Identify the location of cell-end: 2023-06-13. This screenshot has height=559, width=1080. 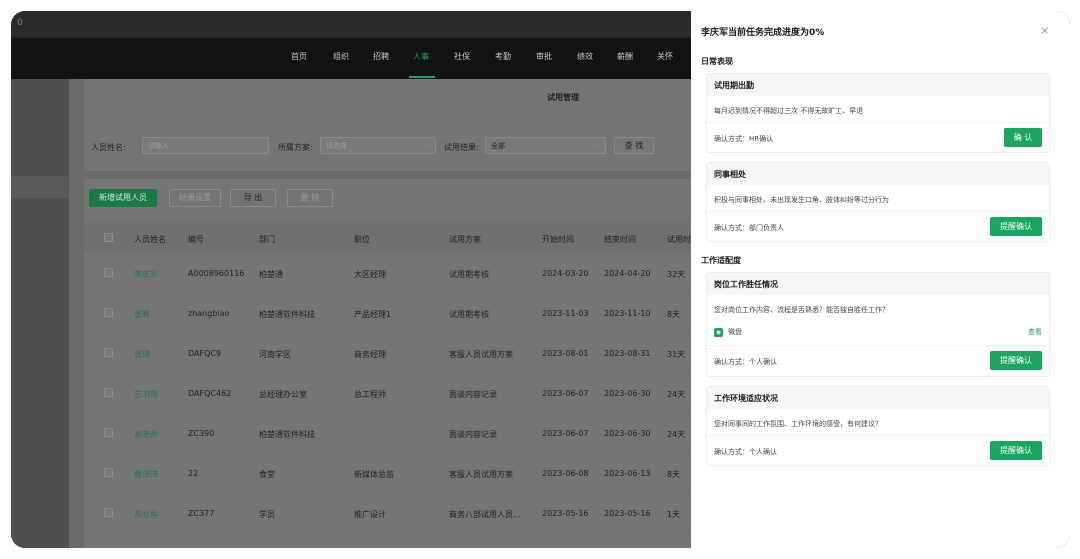
(627, 473).